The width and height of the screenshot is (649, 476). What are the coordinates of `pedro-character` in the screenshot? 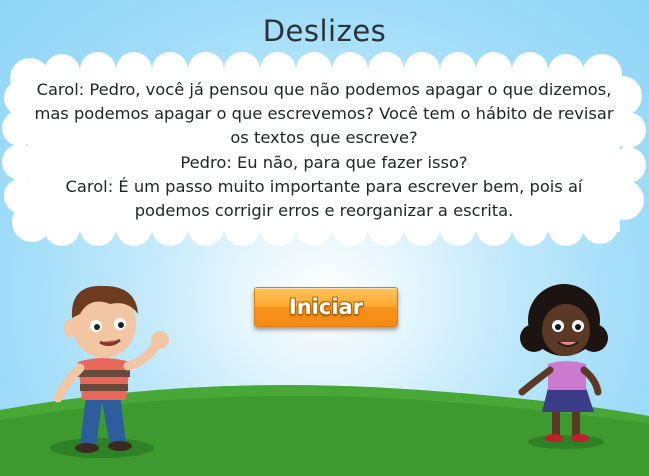 It's located at (109, 371).